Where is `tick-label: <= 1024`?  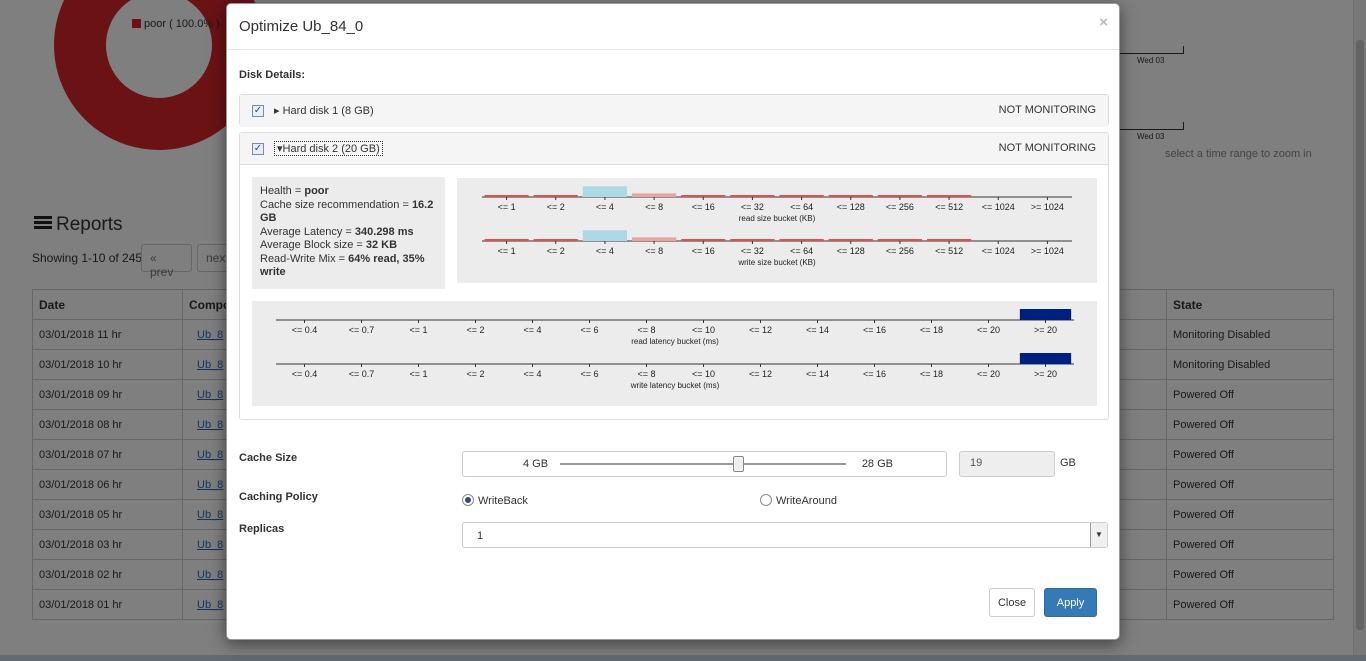
tick-label: <= 1024 is located at coordinates (998, 207).